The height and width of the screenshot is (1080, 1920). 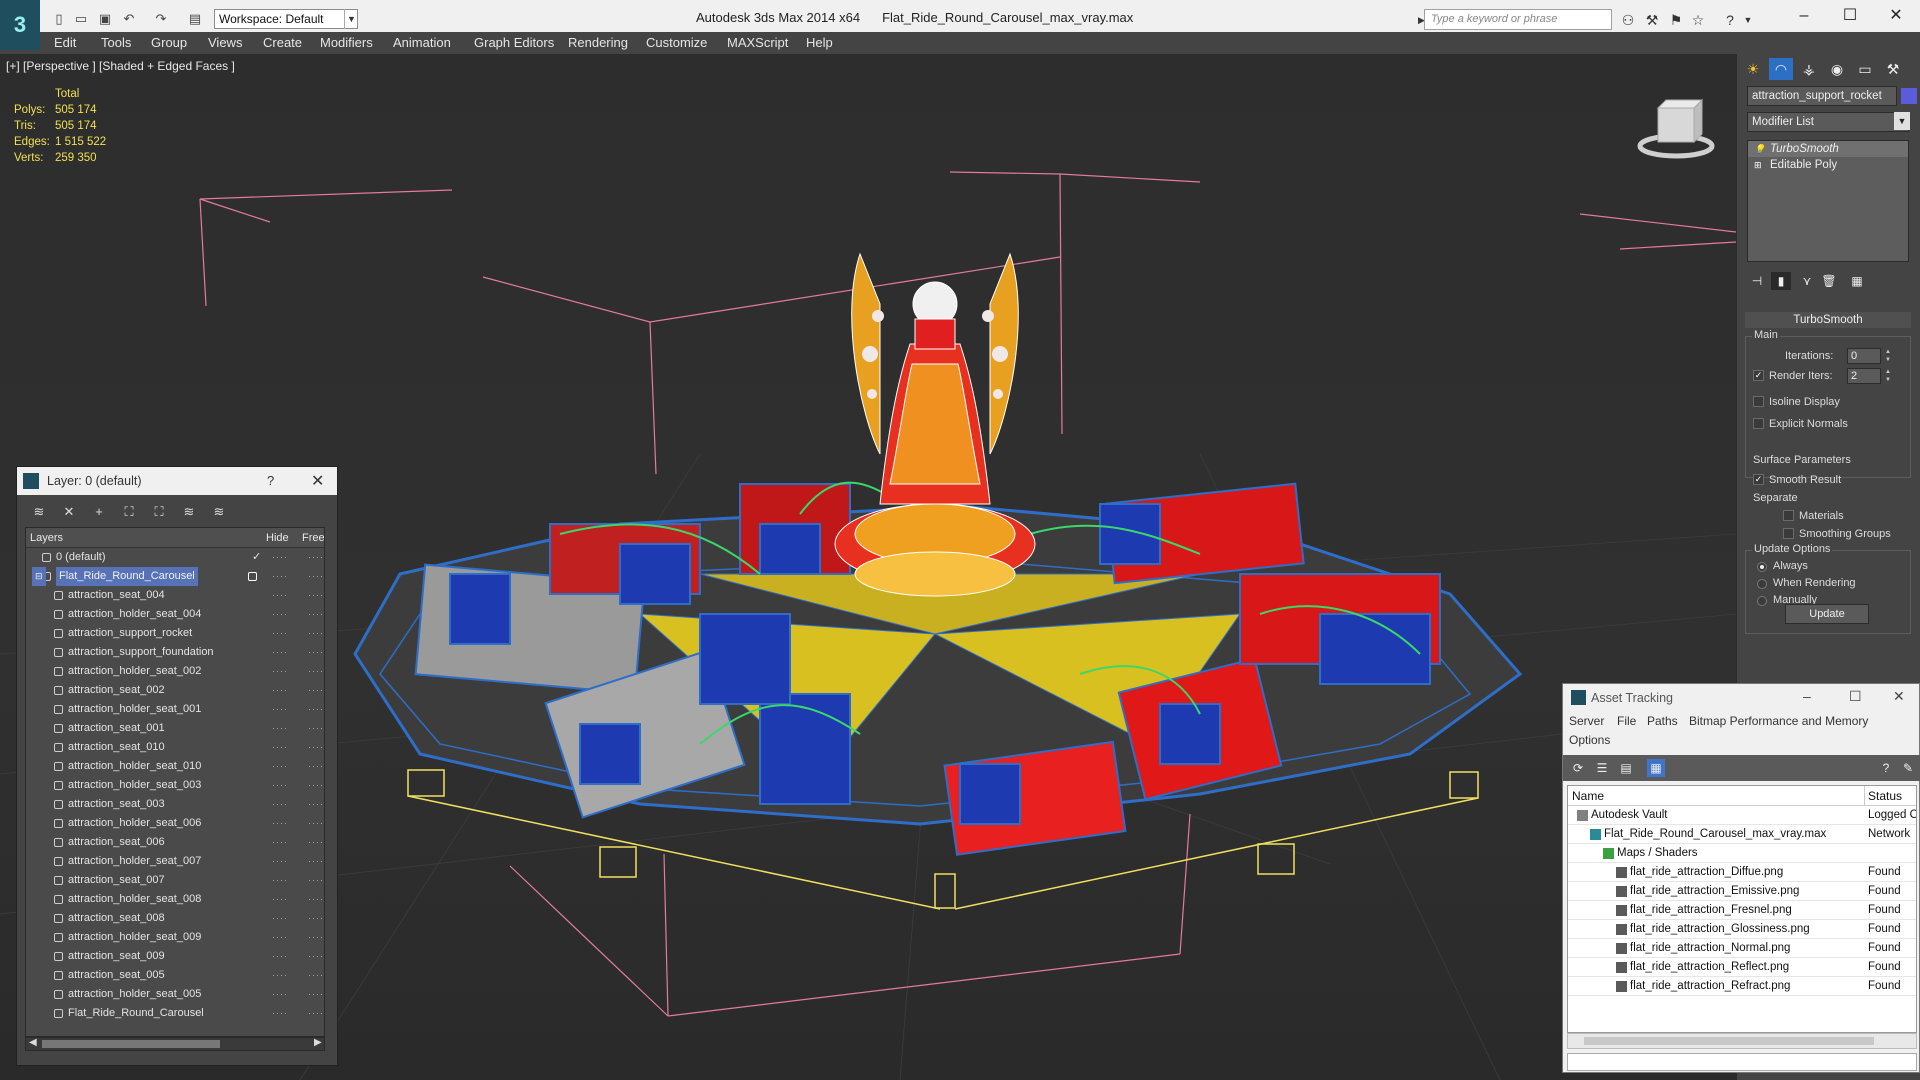 I want to click on save-file-icon: ▣, so click(x=105, y=19).